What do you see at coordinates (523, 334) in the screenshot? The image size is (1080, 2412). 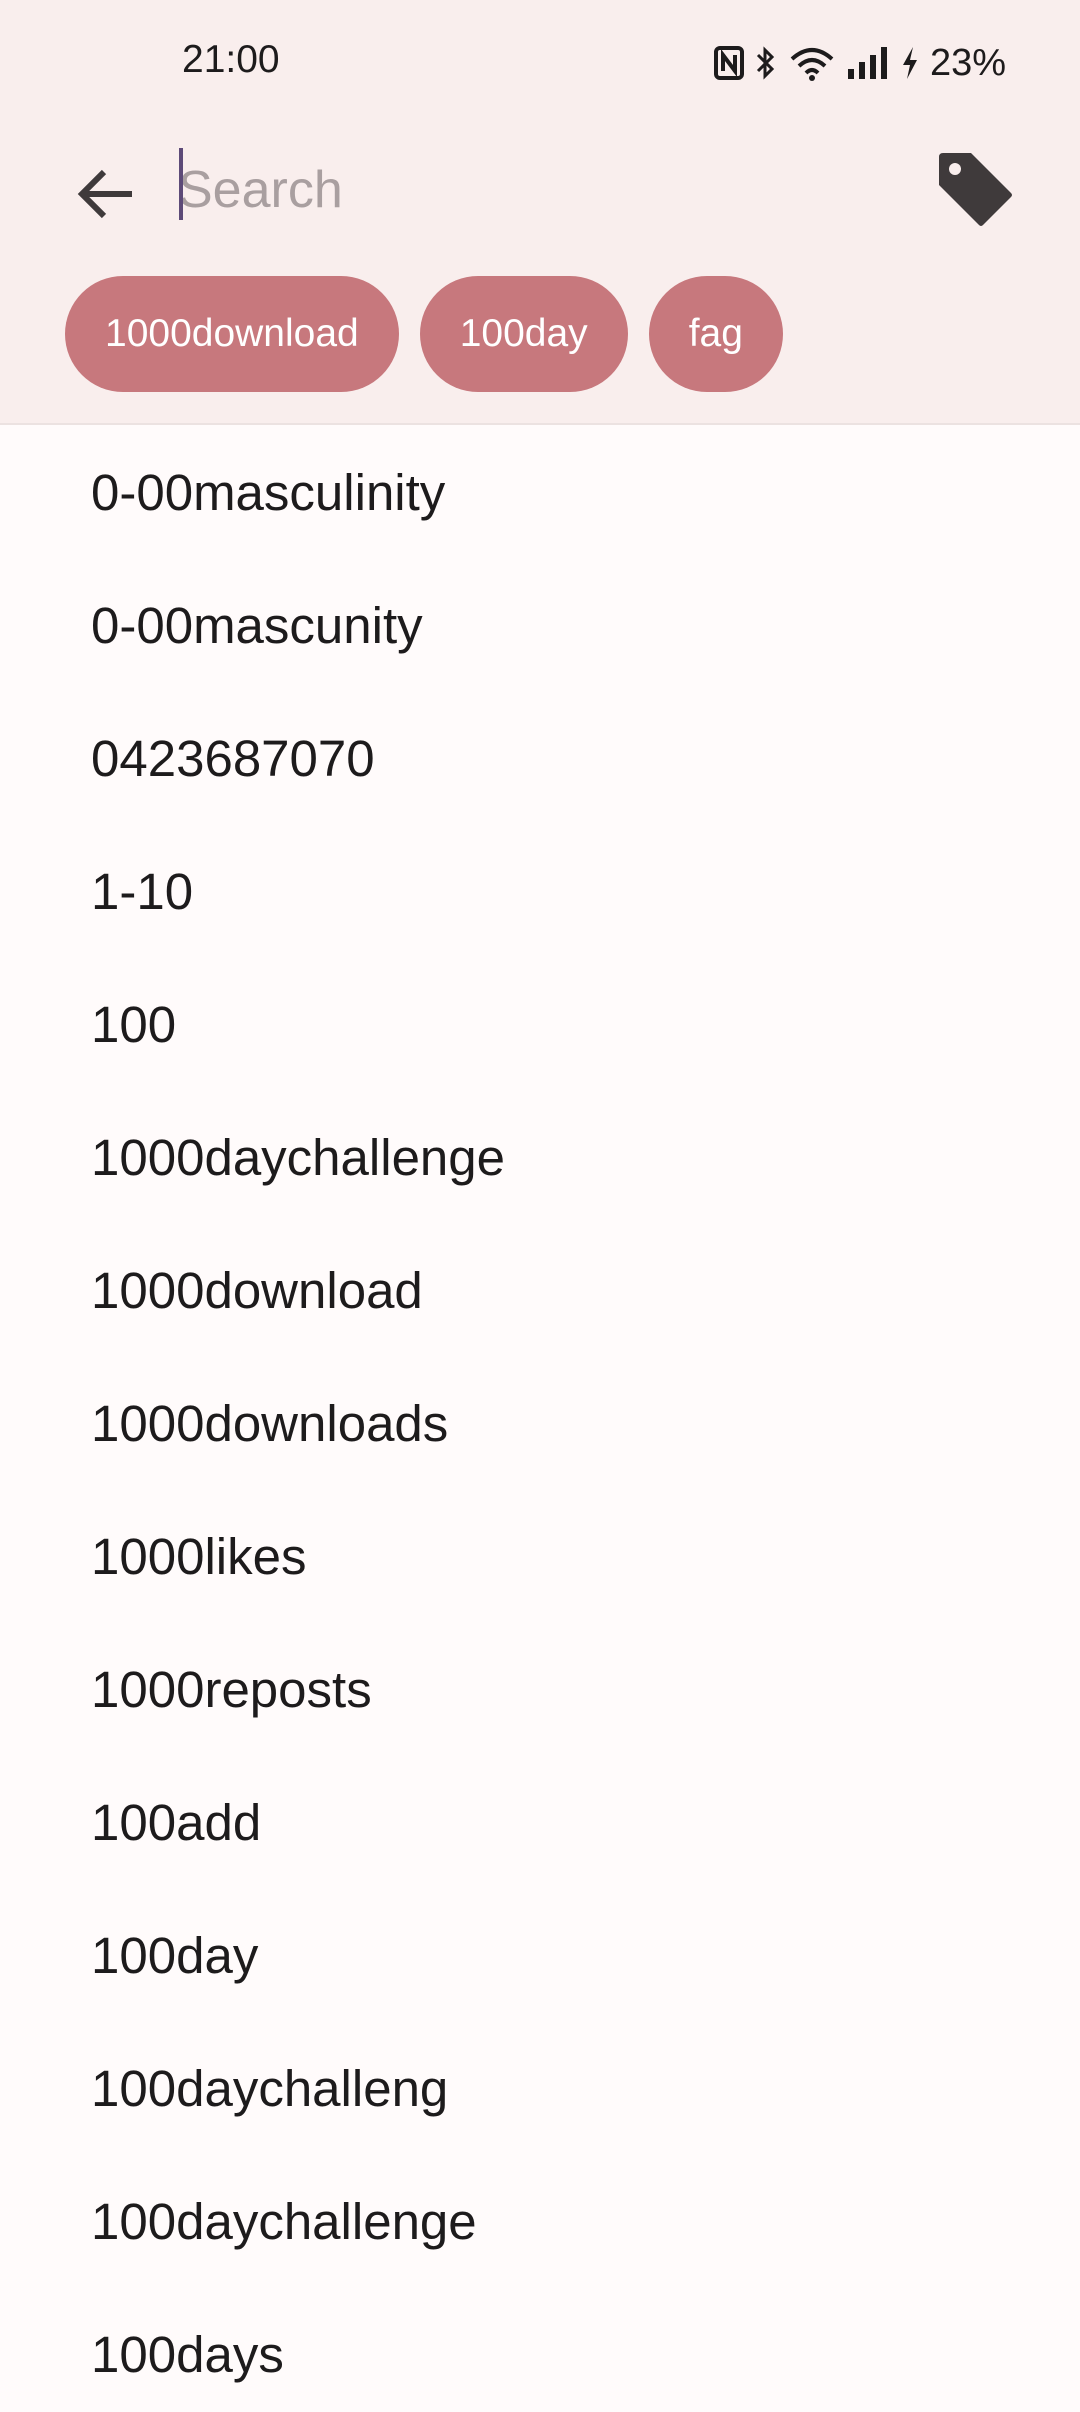 I see `selected-tag-chip: 100day` at bounding box center [523, 334].